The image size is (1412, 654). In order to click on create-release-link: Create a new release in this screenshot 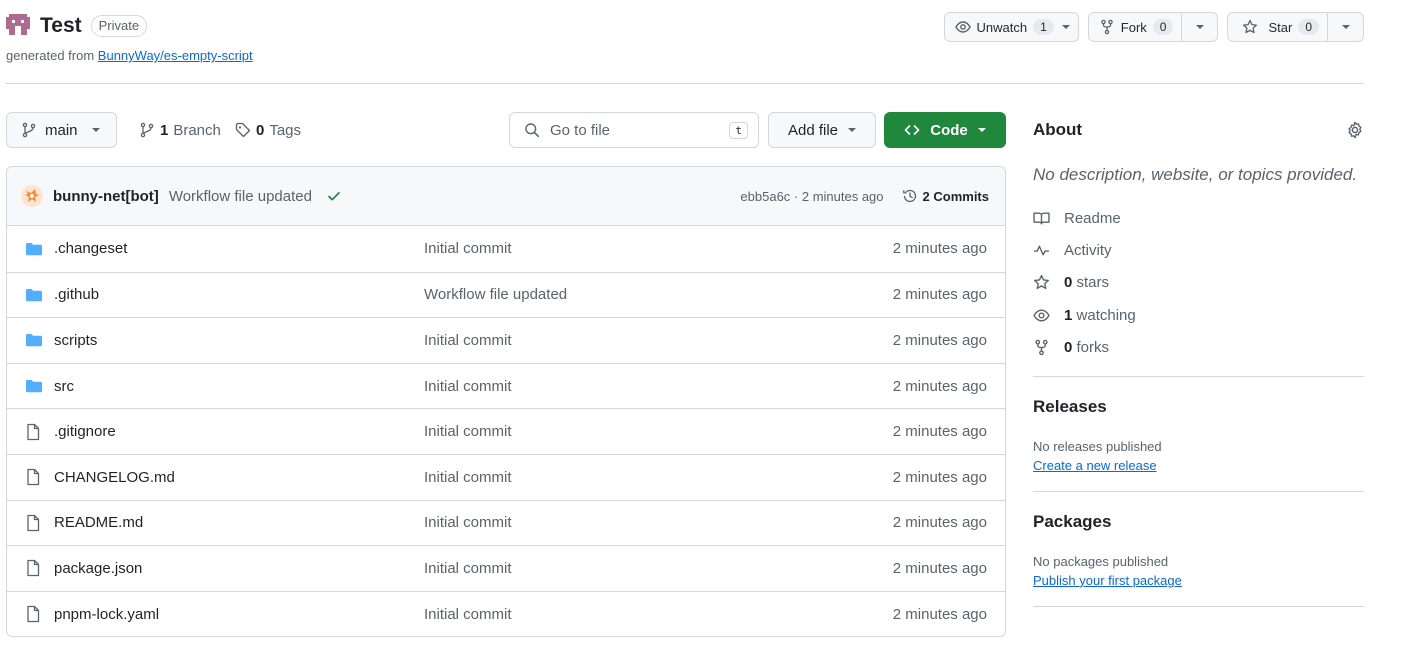, I will do `click(1198, 465)`.